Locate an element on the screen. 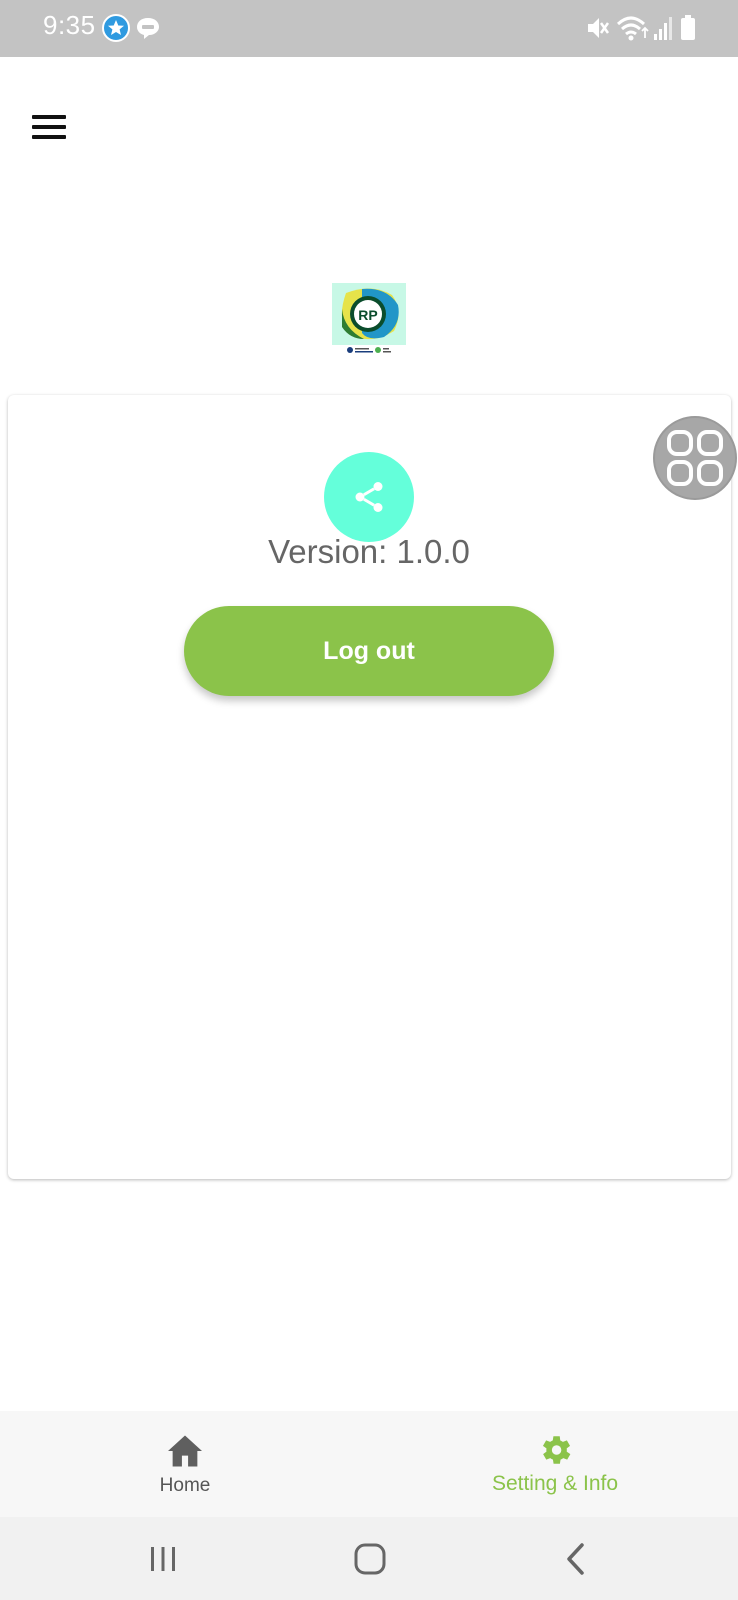 This screenshot has height=1600, width=738. status-time: 9:35 is located at coordinates (69, 25).